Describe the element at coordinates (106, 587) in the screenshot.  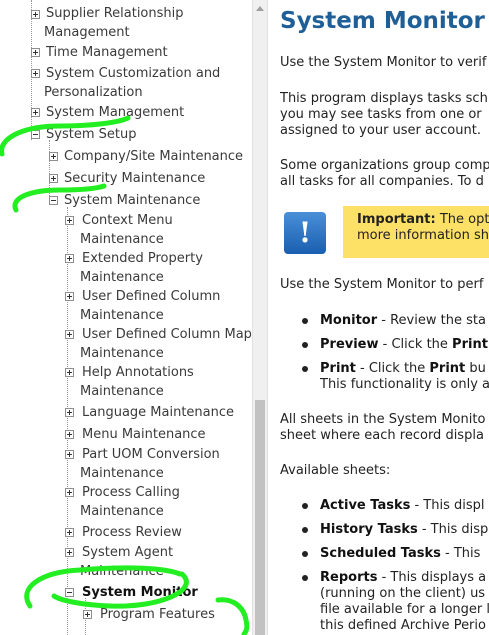
I see `annotation-stroke-system-monitor` at that location.